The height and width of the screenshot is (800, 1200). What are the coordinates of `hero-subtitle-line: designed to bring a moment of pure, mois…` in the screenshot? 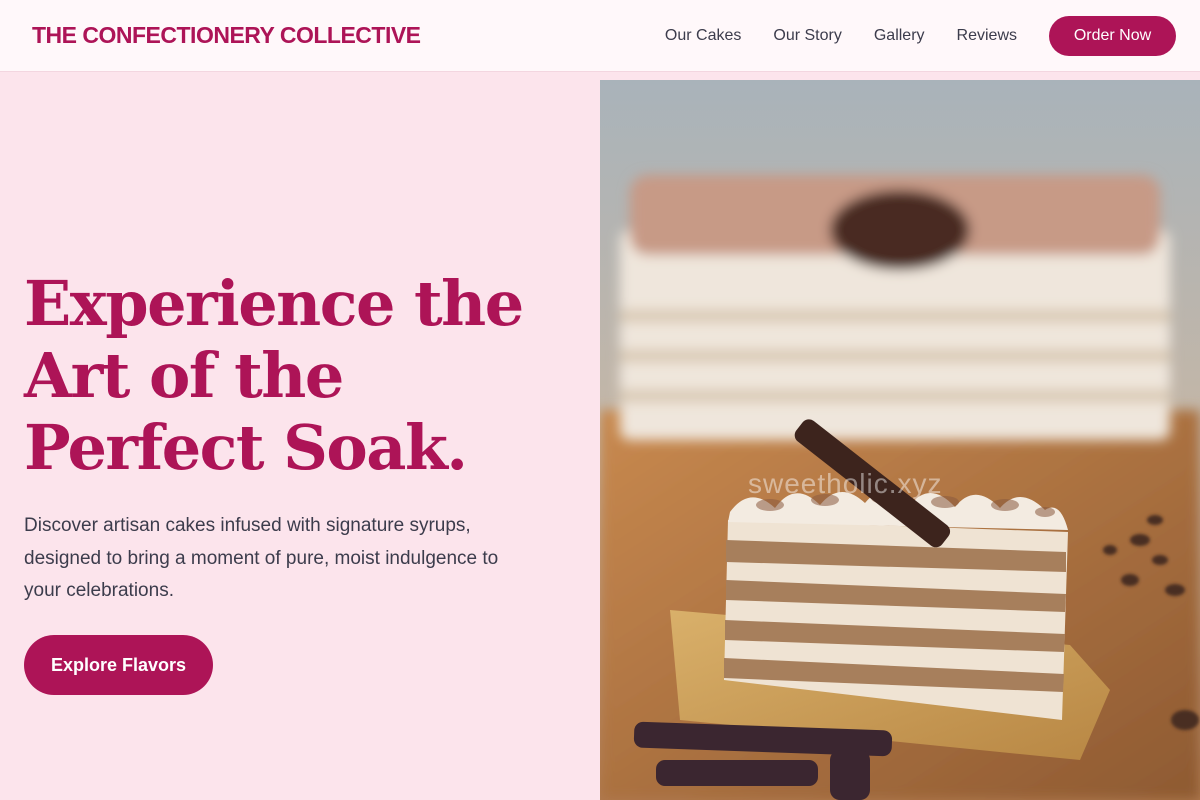 It's located at (261, 558).